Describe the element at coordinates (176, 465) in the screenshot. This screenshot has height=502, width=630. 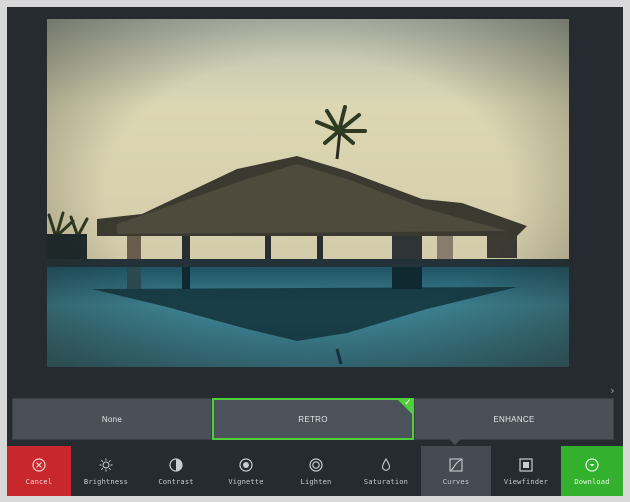
I see `half-circle-icon` at that location.